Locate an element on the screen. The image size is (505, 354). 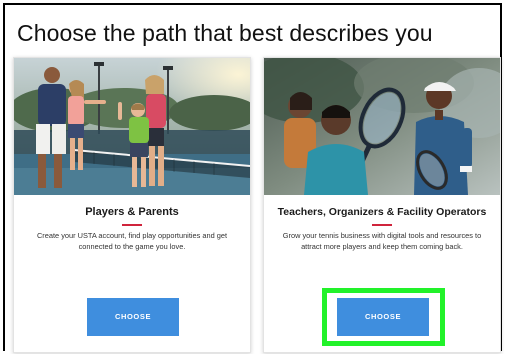
choose-button-teachers-organizers: CHOOSE is located at coordinates (383, 317).